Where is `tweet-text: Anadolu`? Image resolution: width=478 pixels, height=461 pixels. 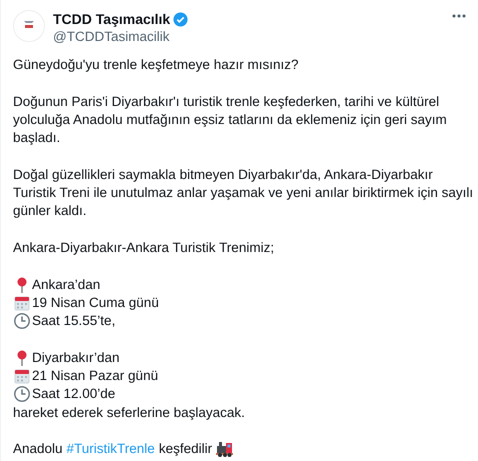
tweet-text: Anadolu is located at coordinates (38, 449).